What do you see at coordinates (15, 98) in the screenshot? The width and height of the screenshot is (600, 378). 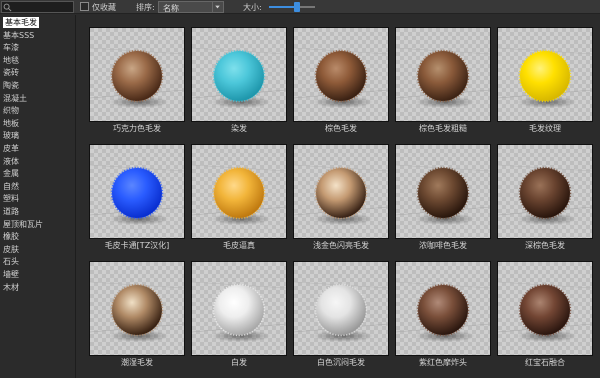 I see `category-item: 混凝土` at bounding box center [15, 98].